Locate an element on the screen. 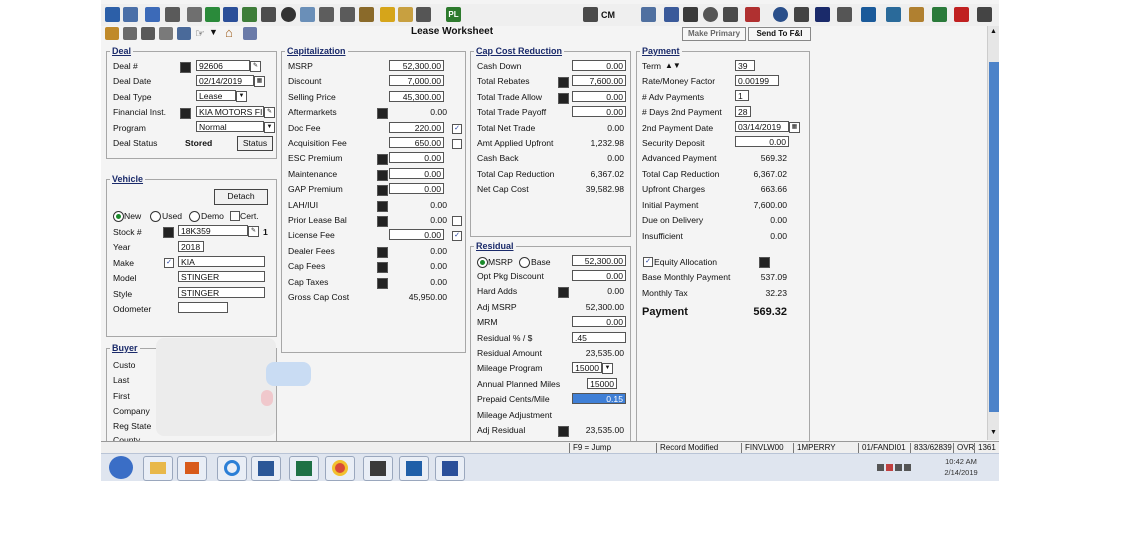 Image resolution: width=1127 pixels, height=549 pixels. list-icon is located at coordinates (194, 14).